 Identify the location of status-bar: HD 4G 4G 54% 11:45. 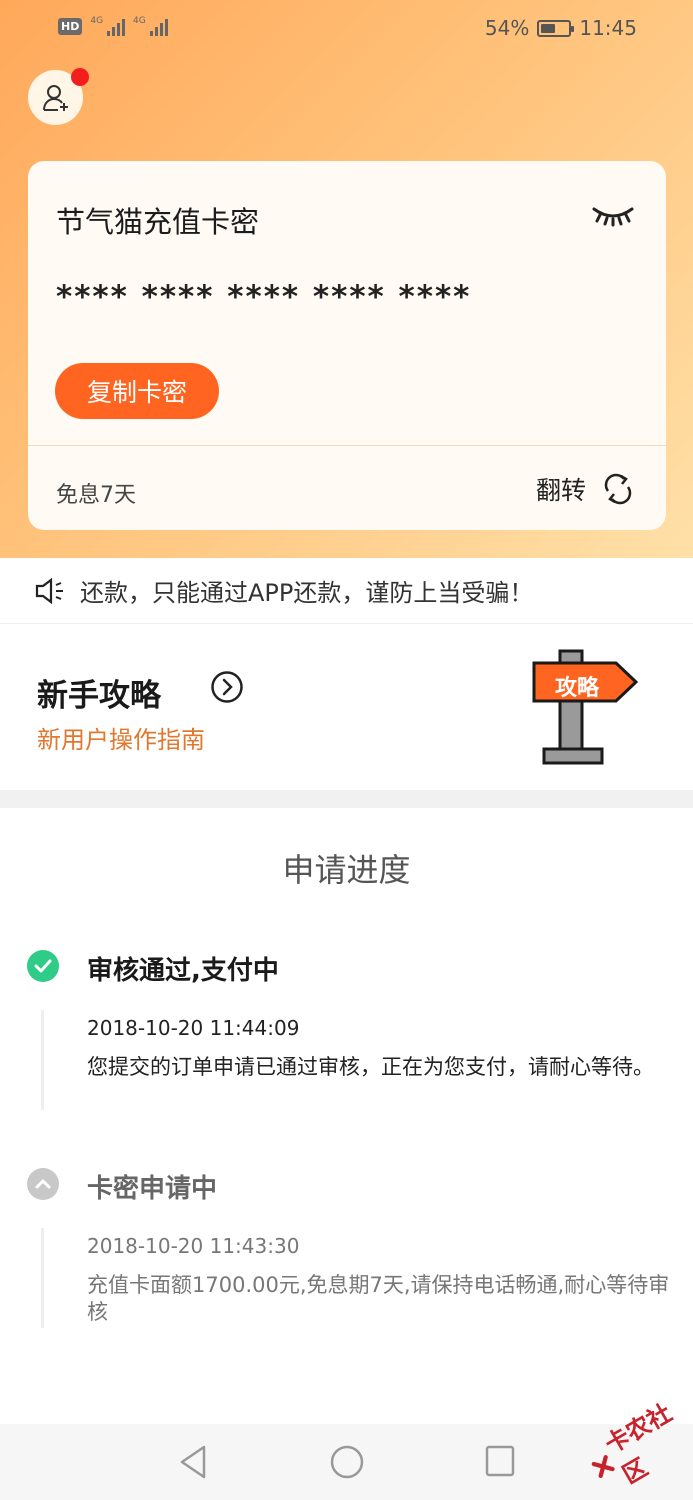
(346, 28).